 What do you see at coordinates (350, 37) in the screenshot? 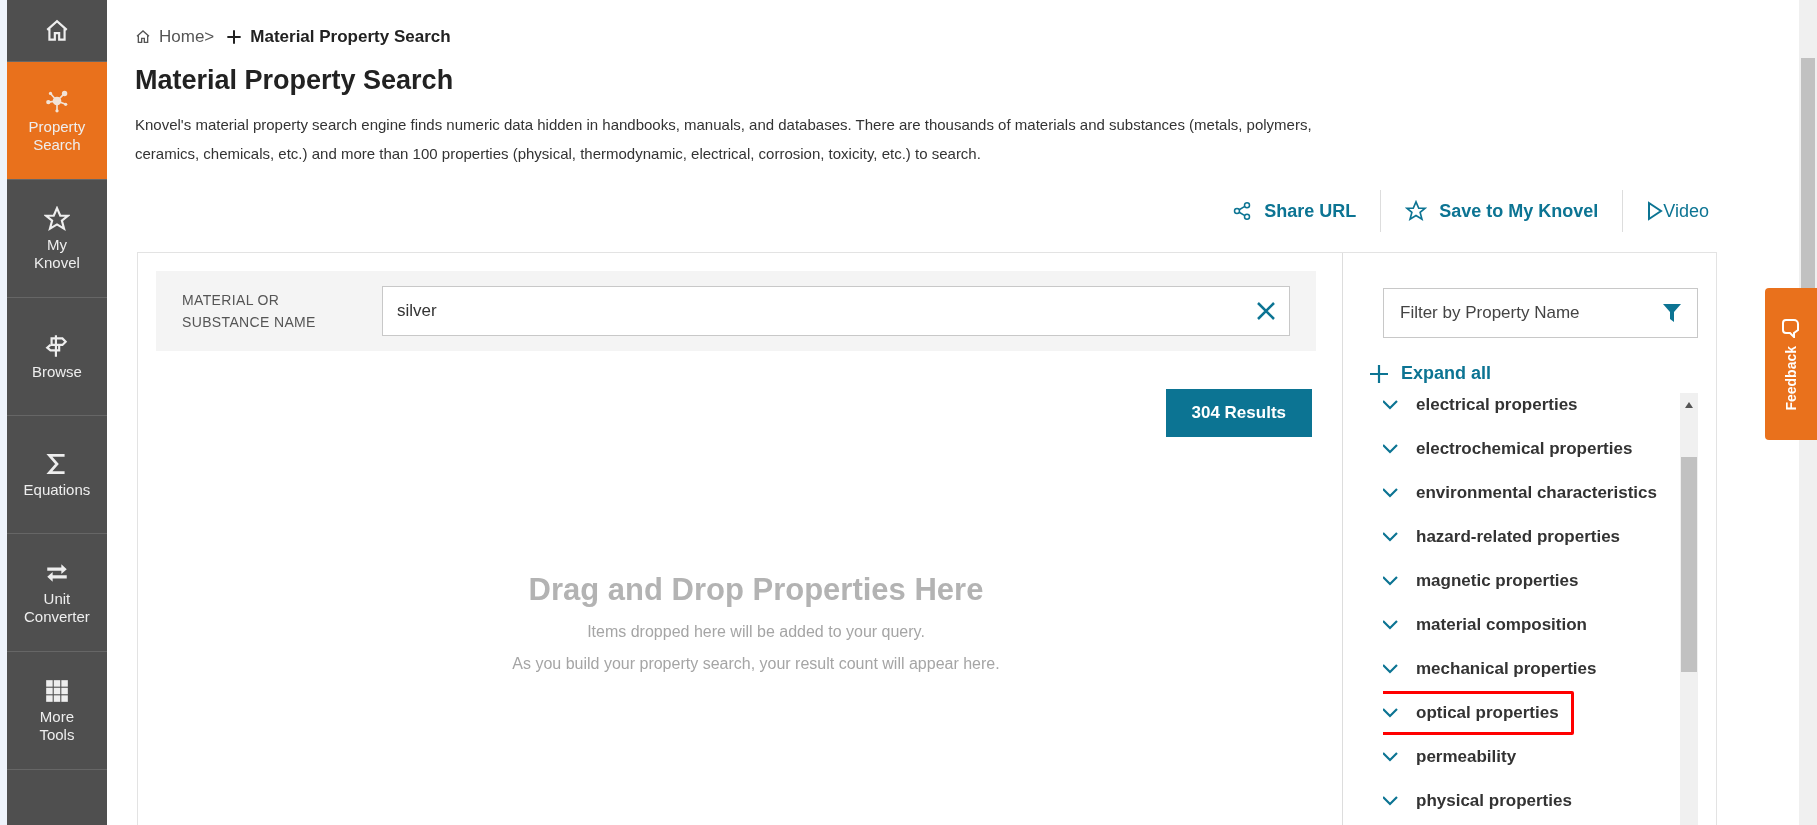
I see `breadcrumb-current: Material Property Search` at bounding box center [350, 37].